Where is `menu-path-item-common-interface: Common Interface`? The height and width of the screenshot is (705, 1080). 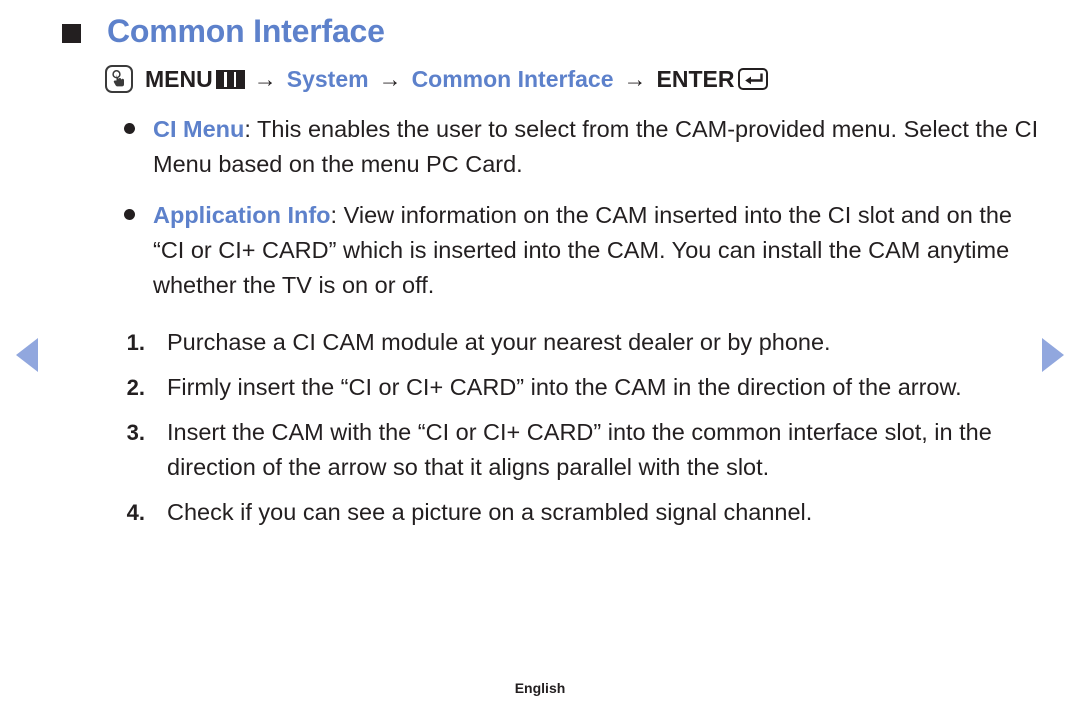
menu-path-item-common-interface: Common Interface is located at coordinates (513, 79).